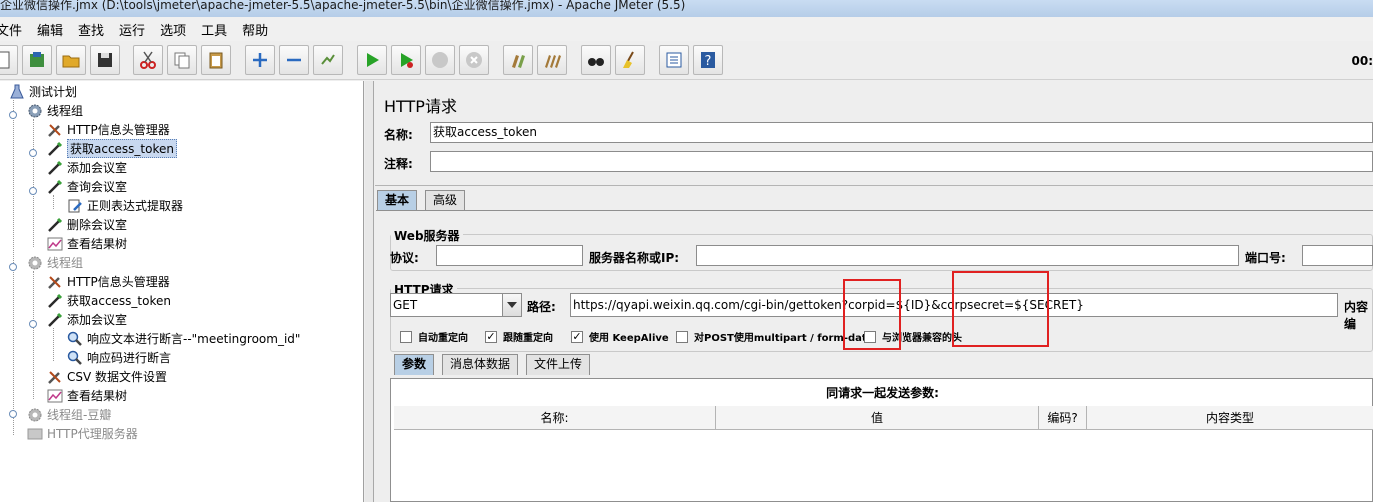 This screenshot has height=502, width=1373. I want to click on search-button, so click(596, 60).